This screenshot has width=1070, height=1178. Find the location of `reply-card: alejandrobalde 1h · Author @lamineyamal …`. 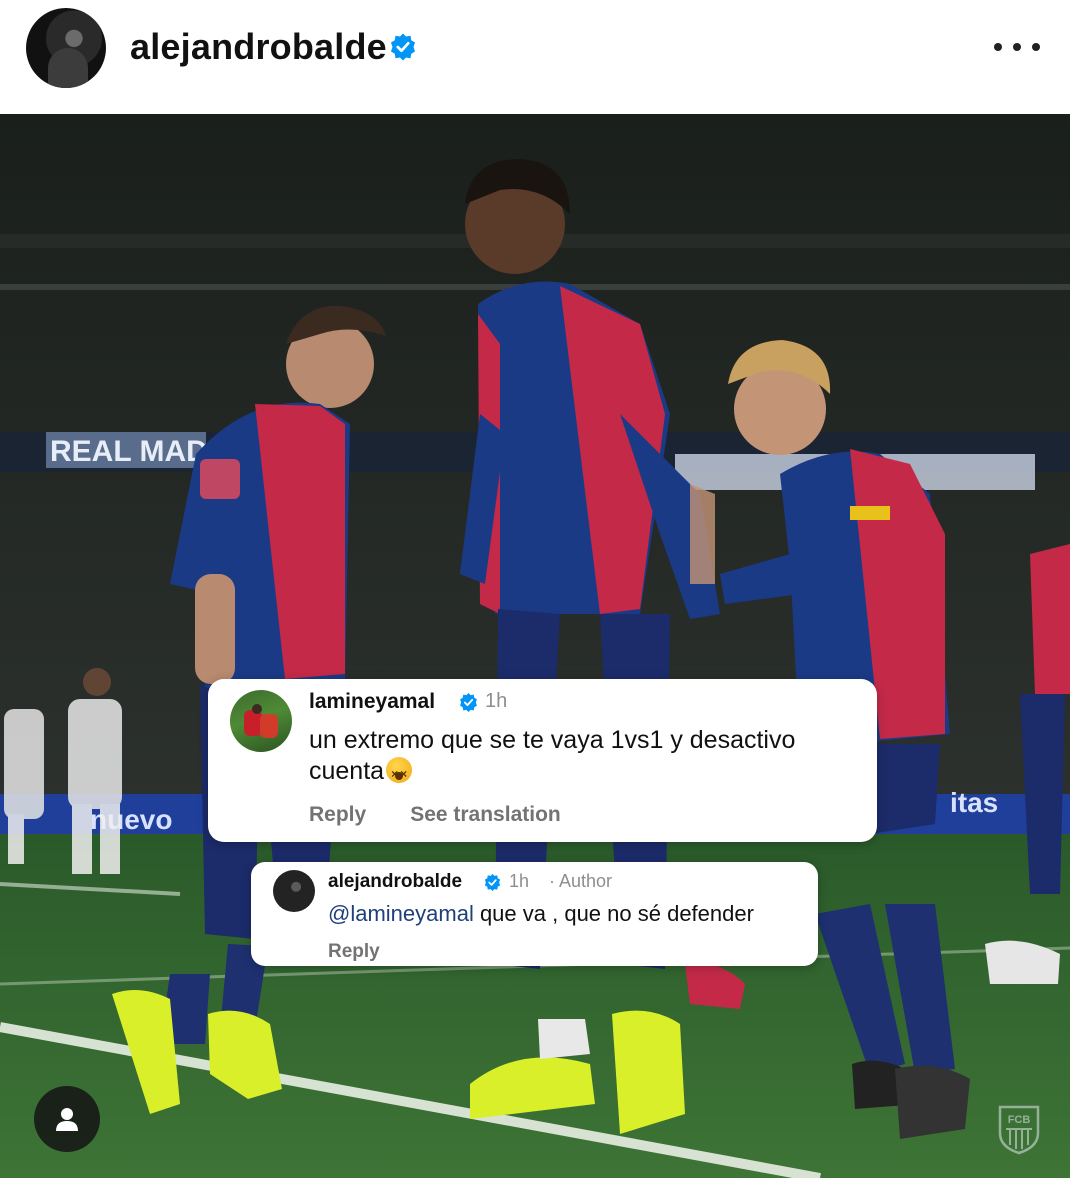

reply-card: alejandrobalde 1h · Author @lamineyamal … is located at coordinates (534, 914).